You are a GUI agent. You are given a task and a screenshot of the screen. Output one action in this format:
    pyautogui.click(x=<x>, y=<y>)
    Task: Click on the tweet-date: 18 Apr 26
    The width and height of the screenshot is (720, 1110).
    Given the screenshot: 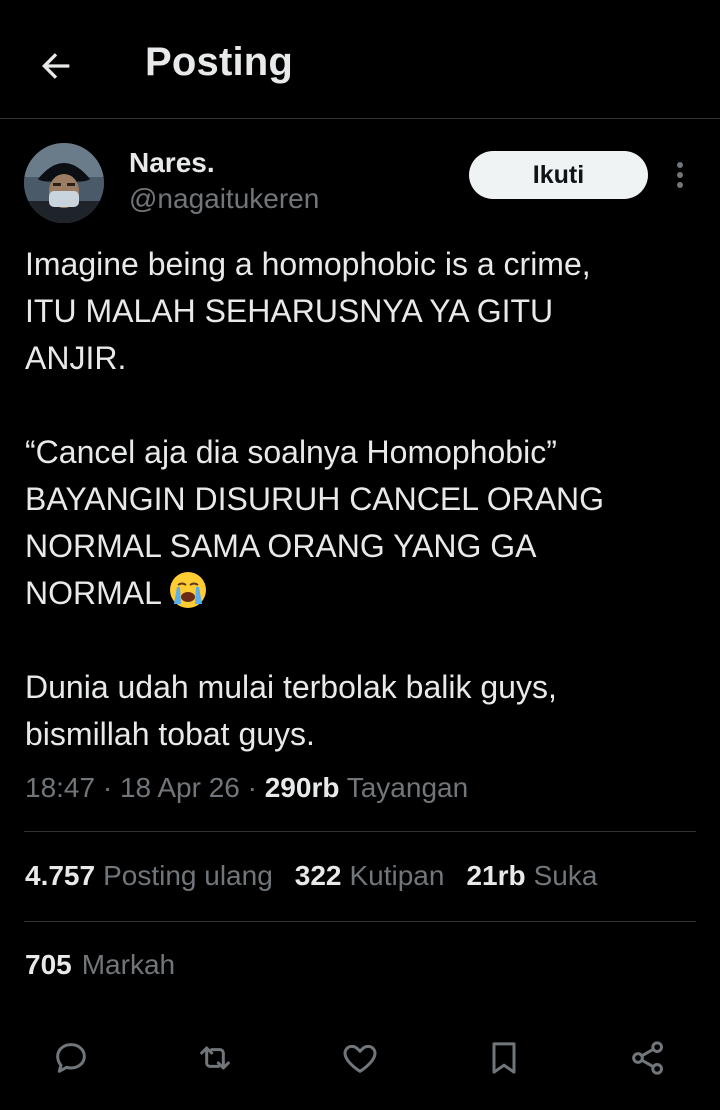 What is the action you would take?
    pyautogui.click(x=180, y=787)
    